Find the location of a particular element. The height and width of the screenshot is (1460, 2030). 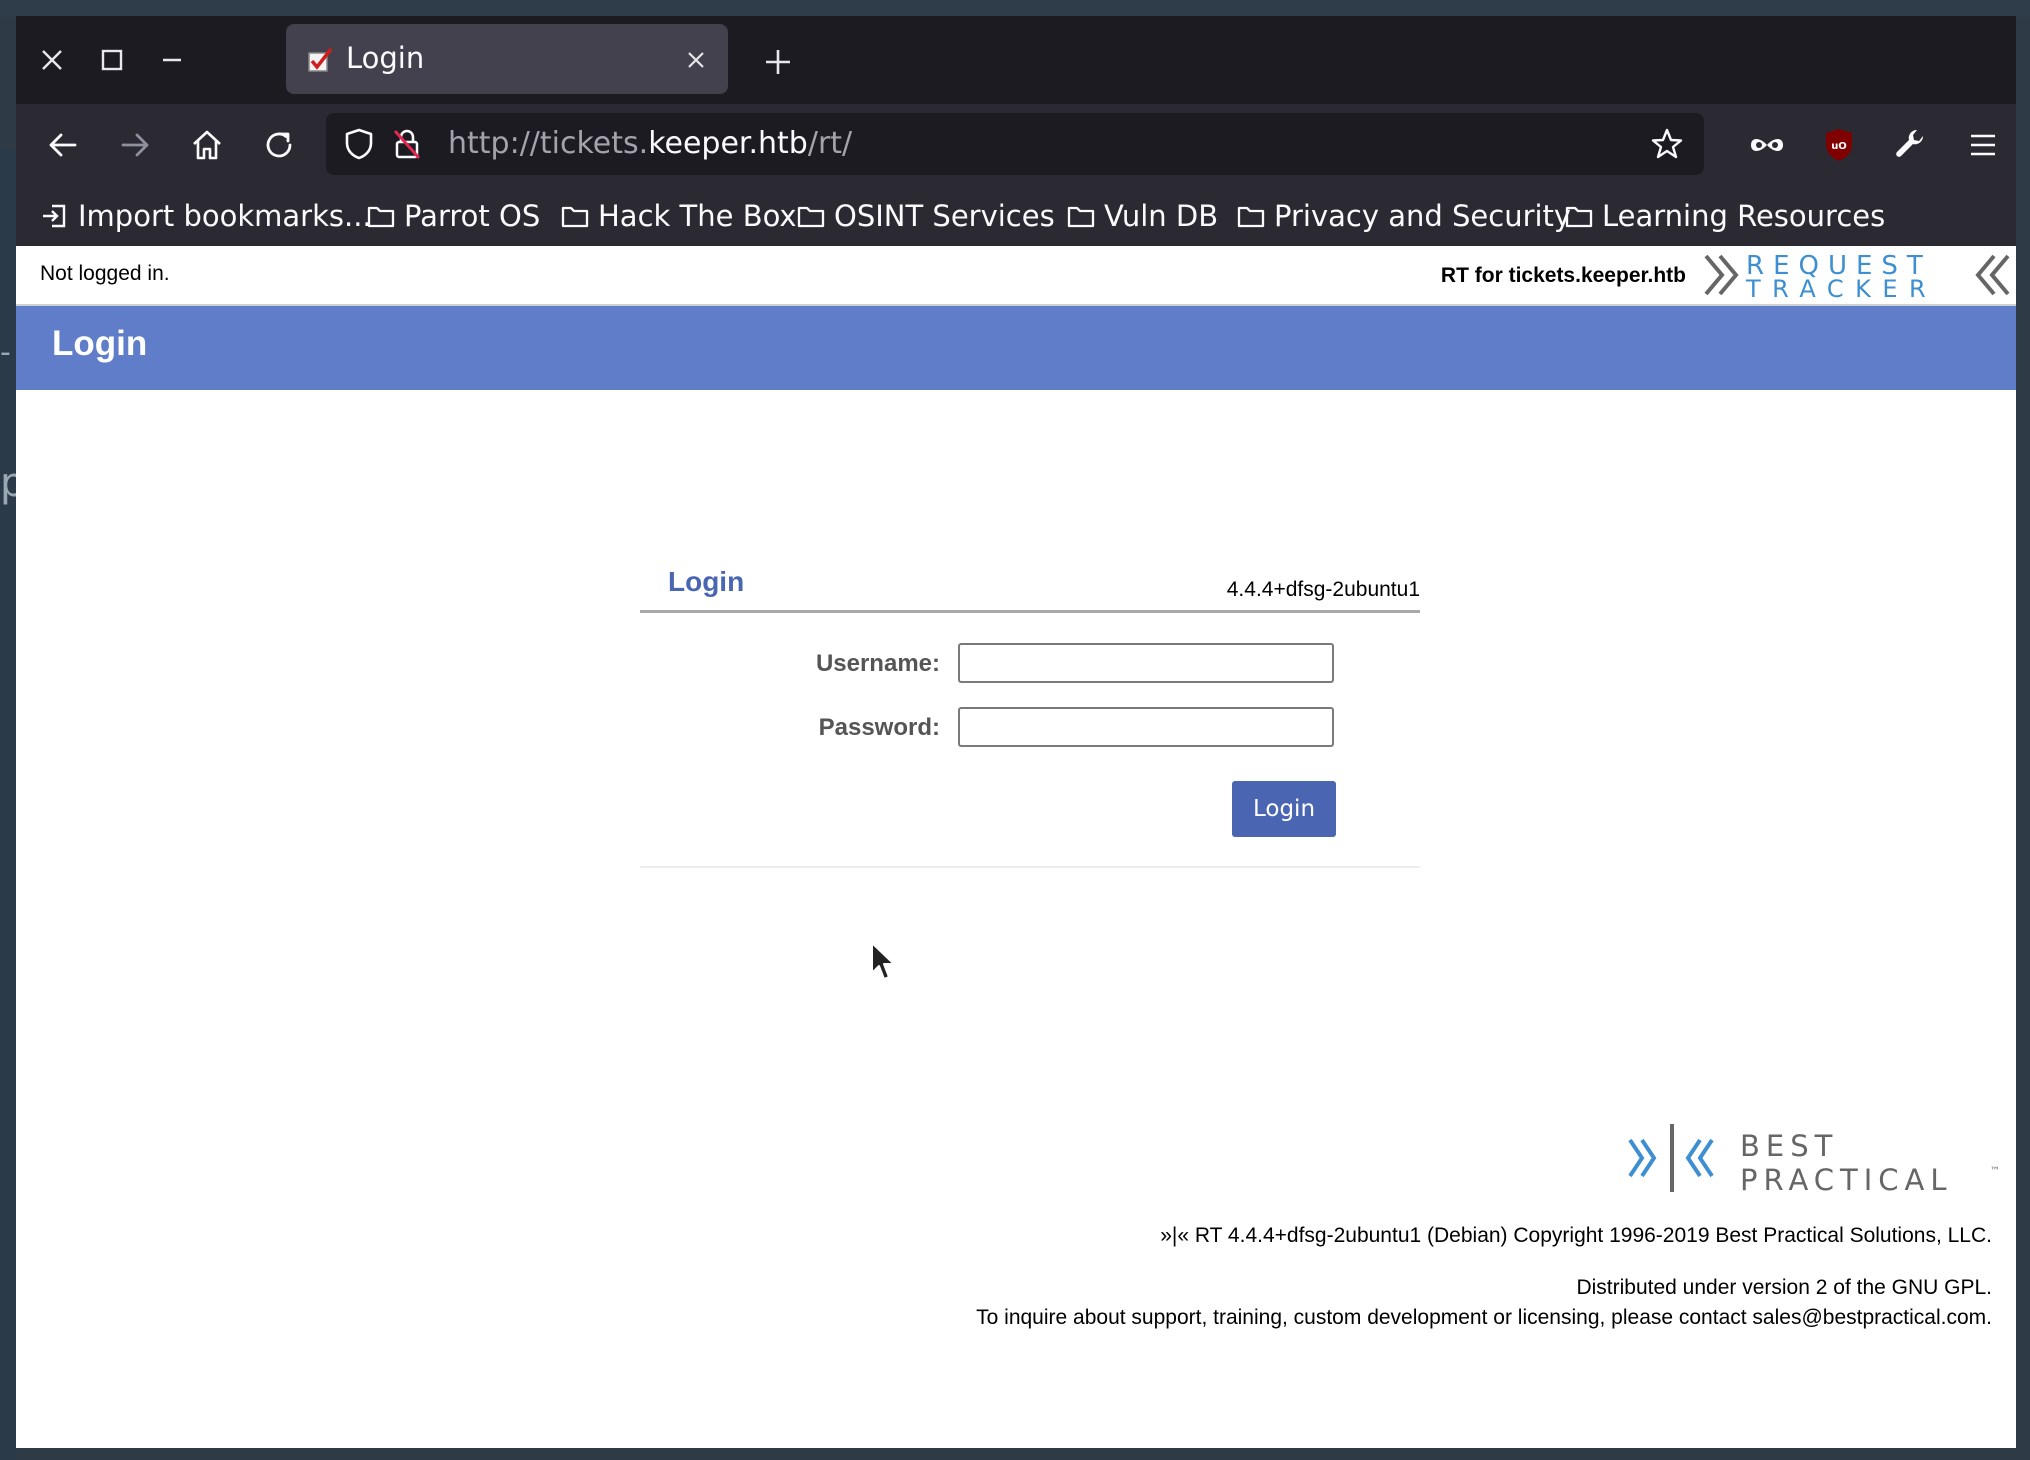

title-bar: Login is located at coordinates (1016, 60).